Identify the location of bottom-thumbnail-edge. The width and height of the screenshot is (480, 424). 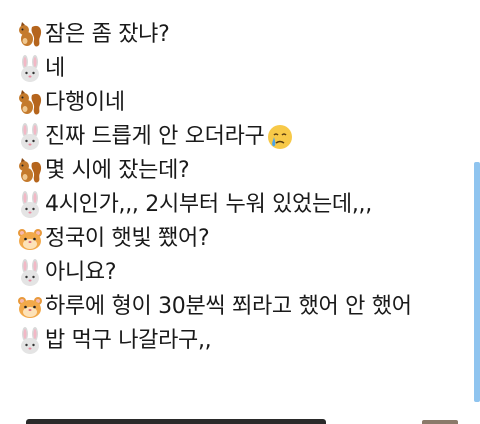
(440, 422).